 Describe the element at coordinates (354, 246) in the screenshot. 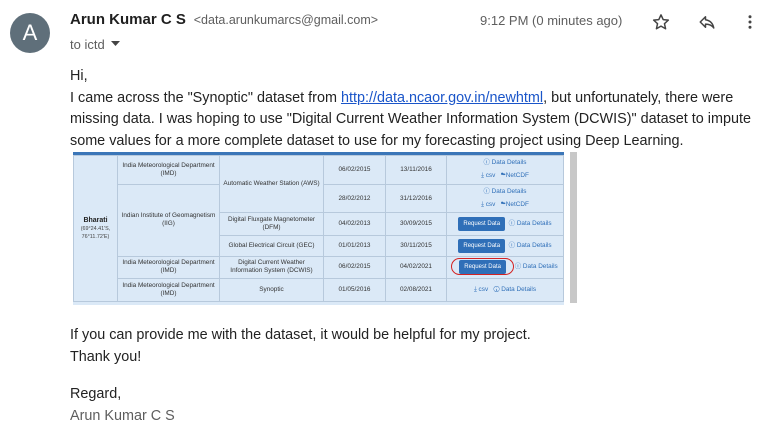

I see `start-date-cell: 01/01/2013` at that location.